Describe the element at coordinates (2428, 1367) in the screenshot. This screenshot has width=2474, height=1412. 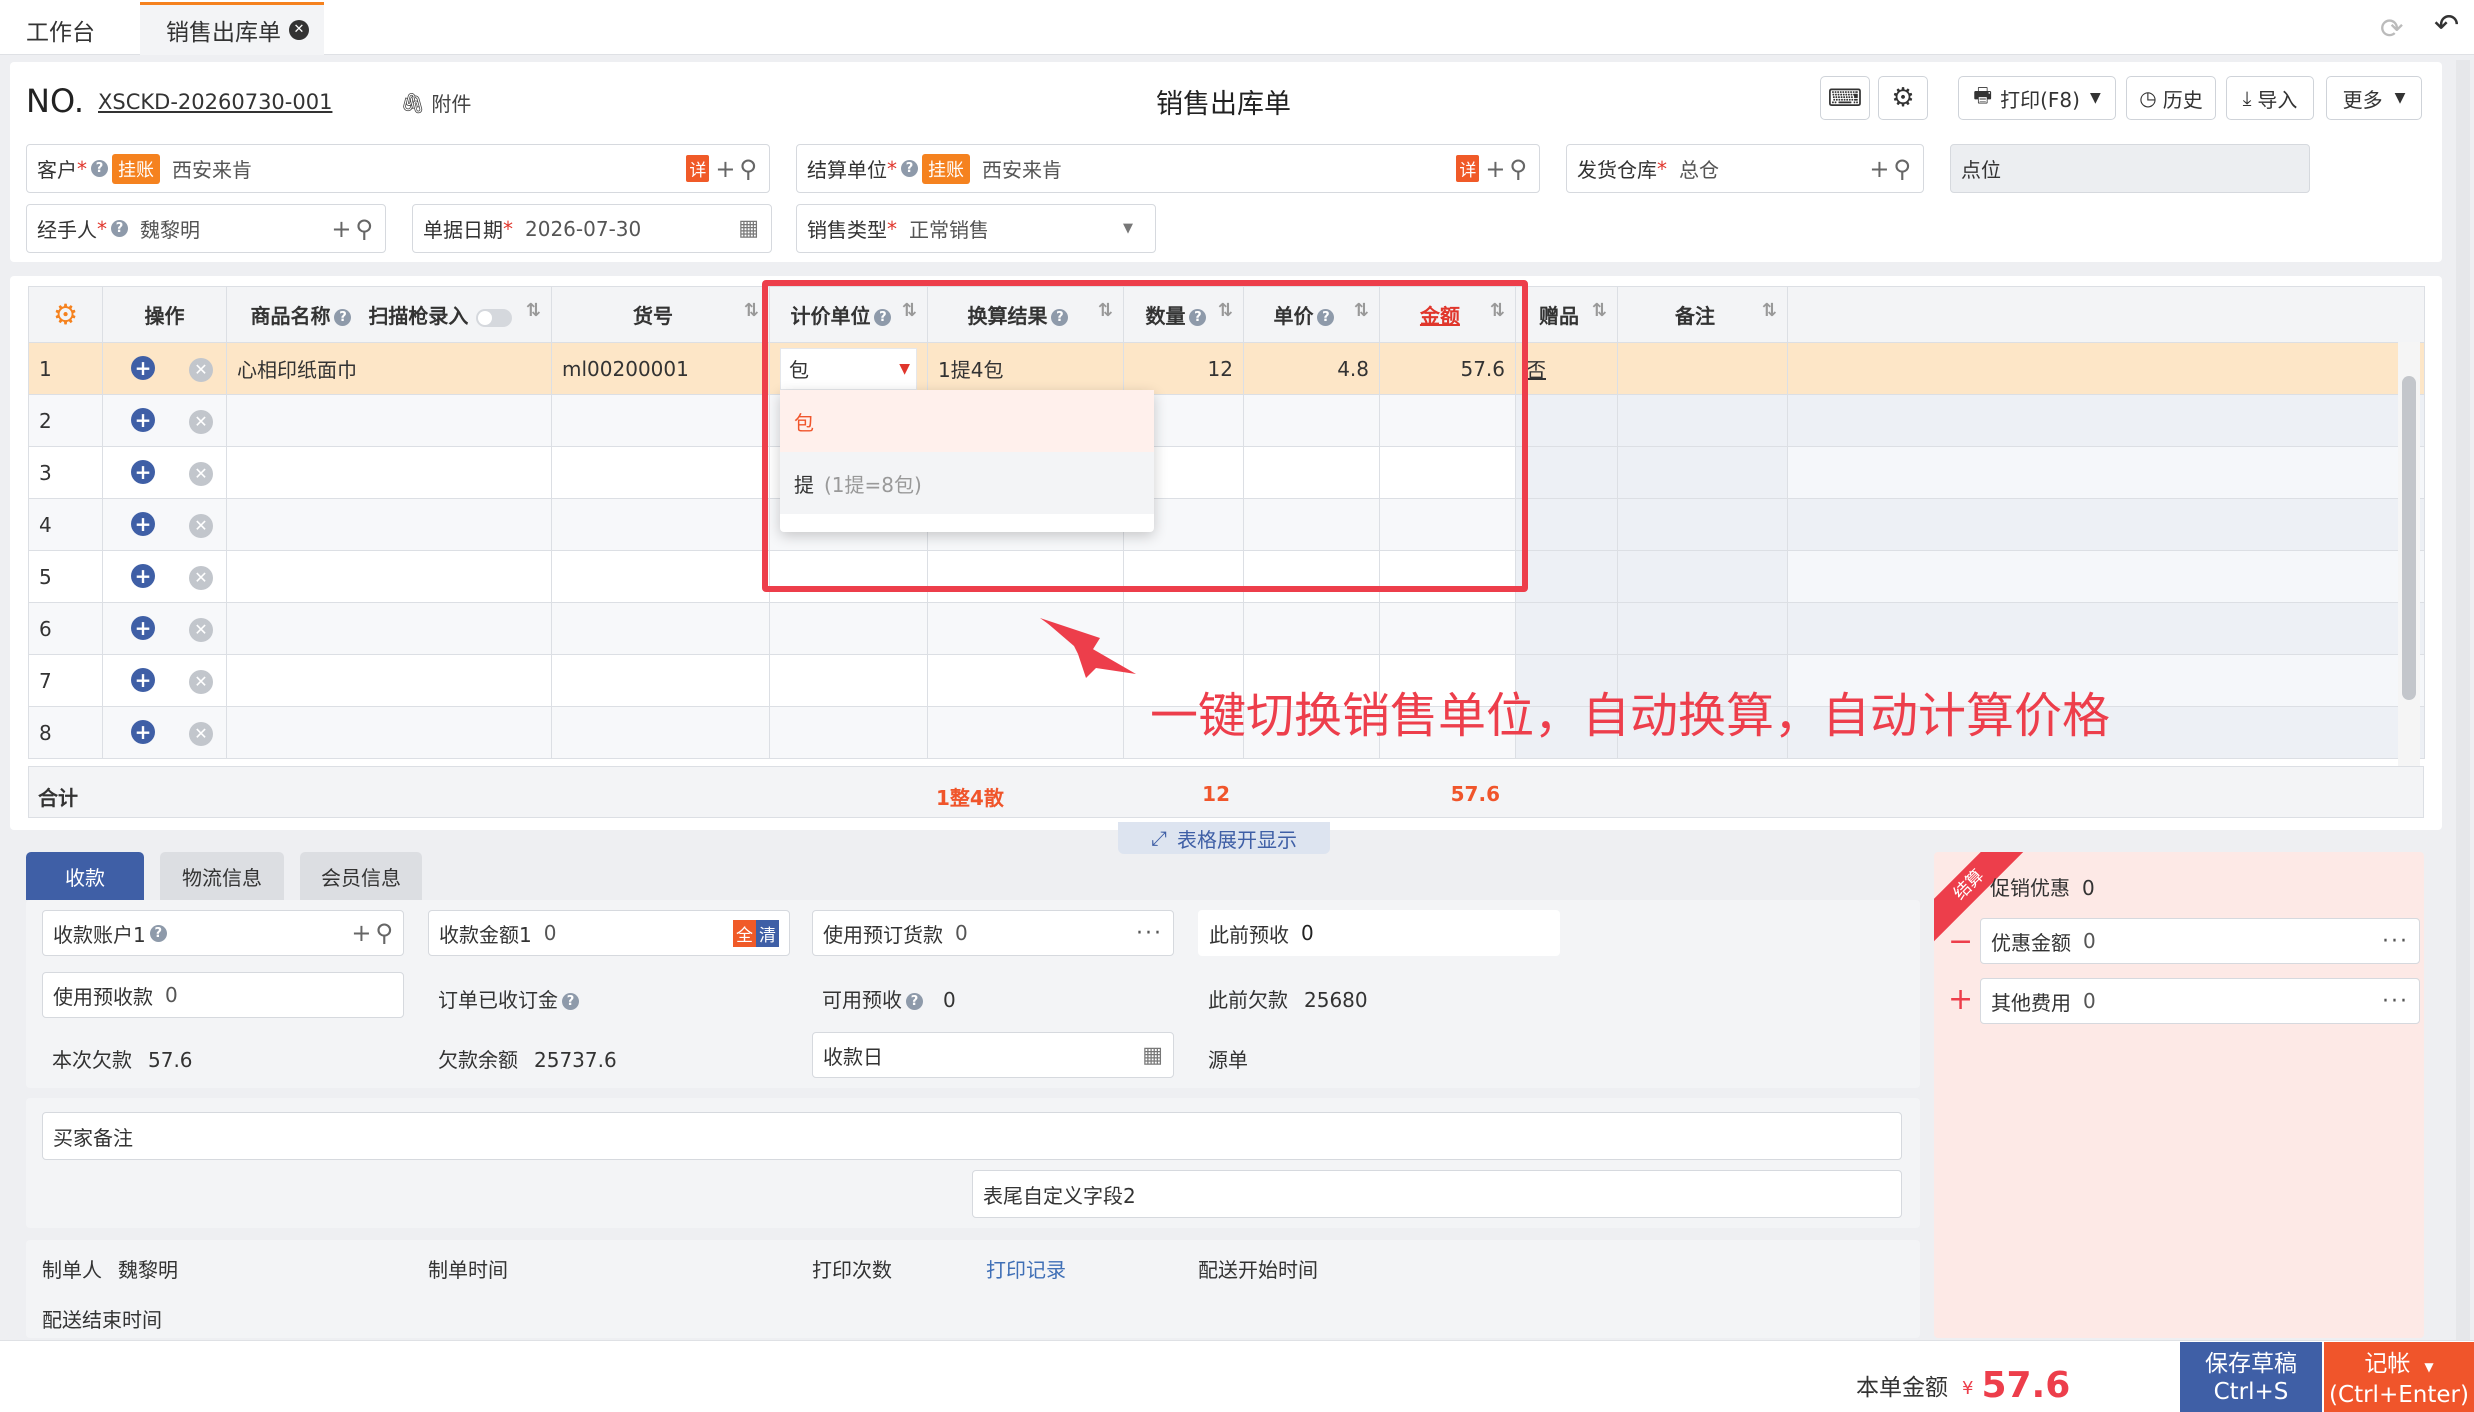
I see `caret-down-icon: ▼` at that location.